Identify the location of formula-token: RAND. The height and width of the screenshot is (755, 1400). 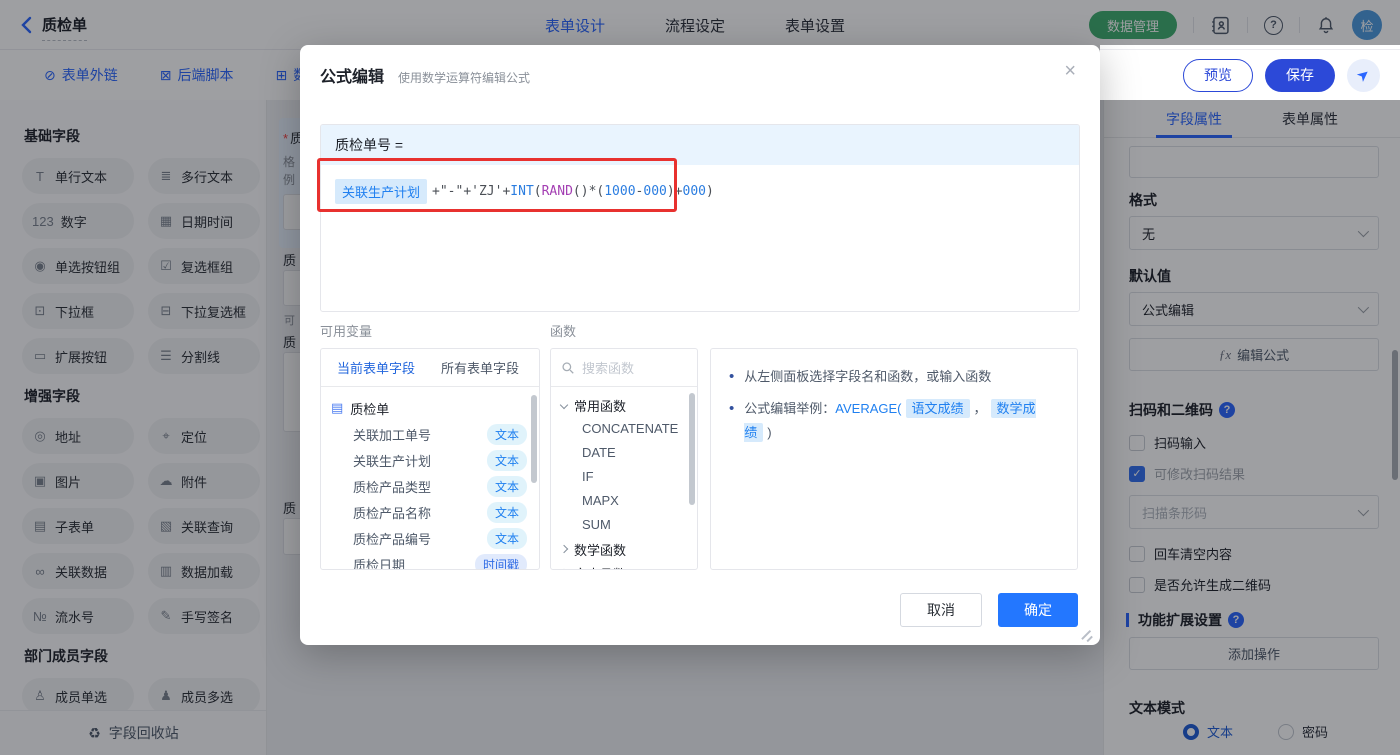
(557, 191).